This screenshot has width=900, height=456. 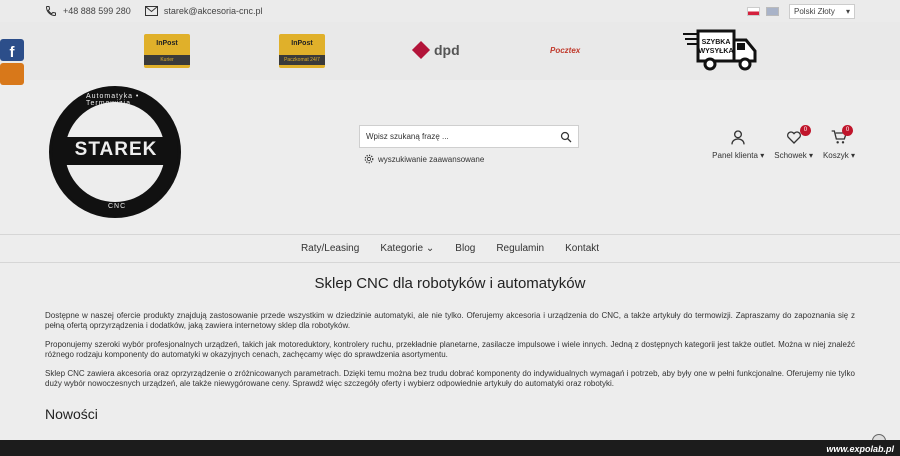 I want to click on bottom-bar: www.expolab.pl, so click(x=450, y=448).